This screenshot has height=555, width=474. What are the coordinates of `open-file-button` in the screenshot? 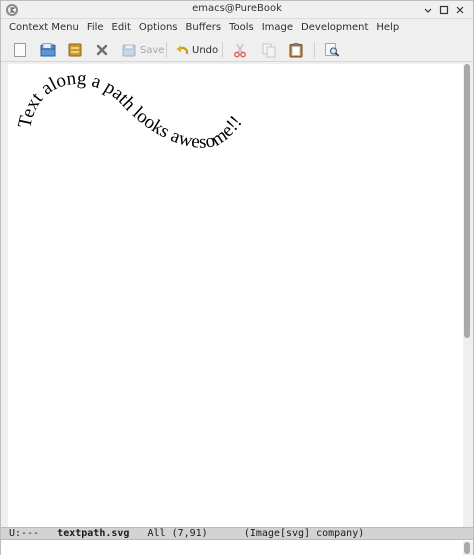 It's located at (48, 50).